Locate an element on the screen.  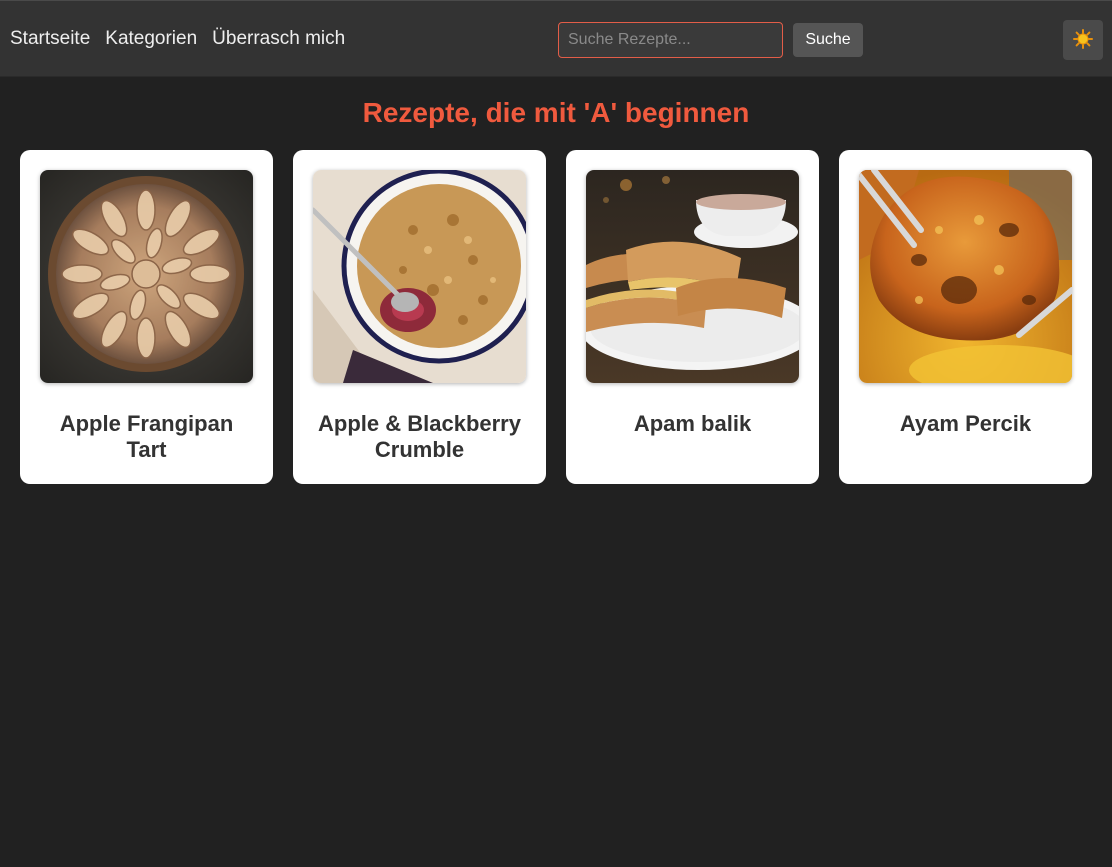
recipe-title: Apam balik is located at coordinates (692, 423).